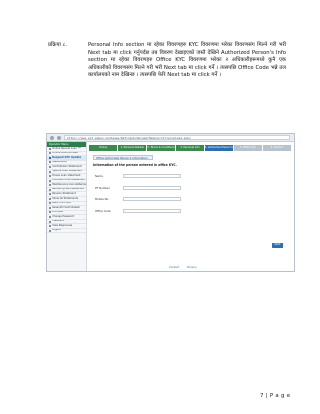 Image resolution: width=320 pixels, height=414 pixels. Describe the element at coordinates (67, 166) in the screenshot. I see `sidebar-item-label: Contribution Statement` at that location.